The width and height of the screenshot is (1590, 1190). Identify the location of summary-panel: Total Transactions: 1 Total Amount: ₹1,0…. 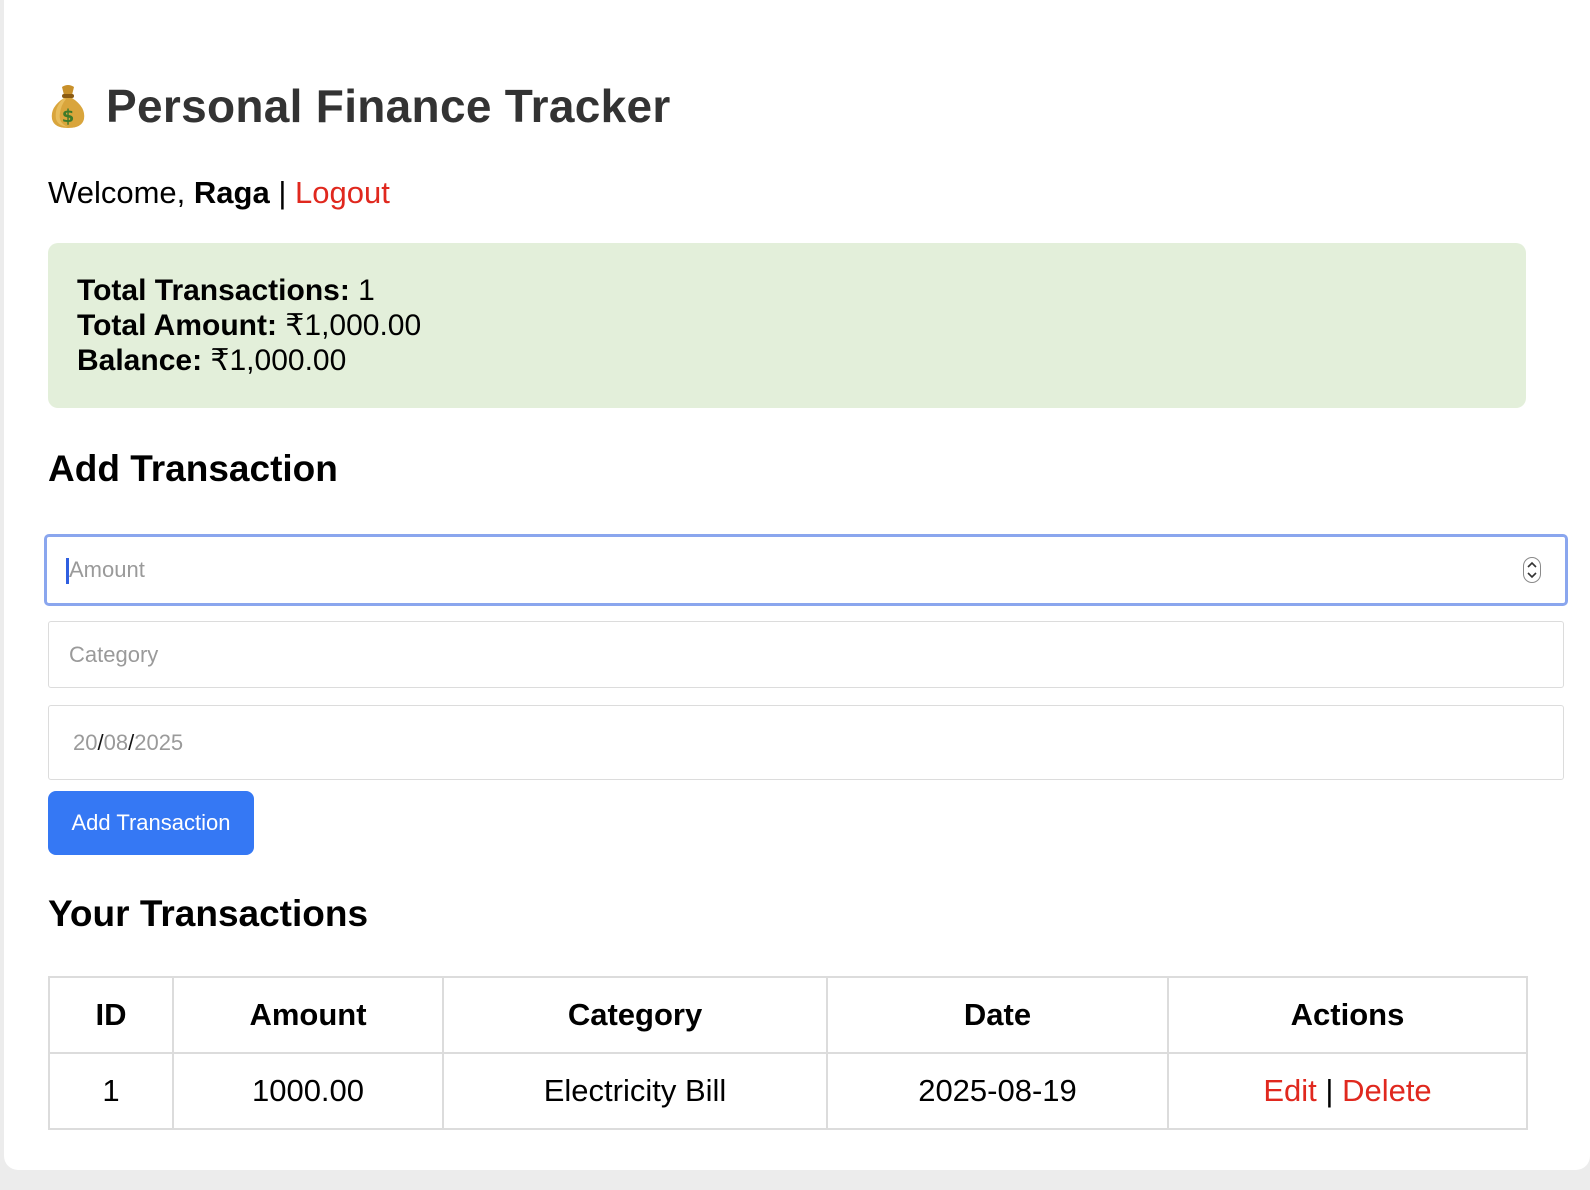
(787, 325).